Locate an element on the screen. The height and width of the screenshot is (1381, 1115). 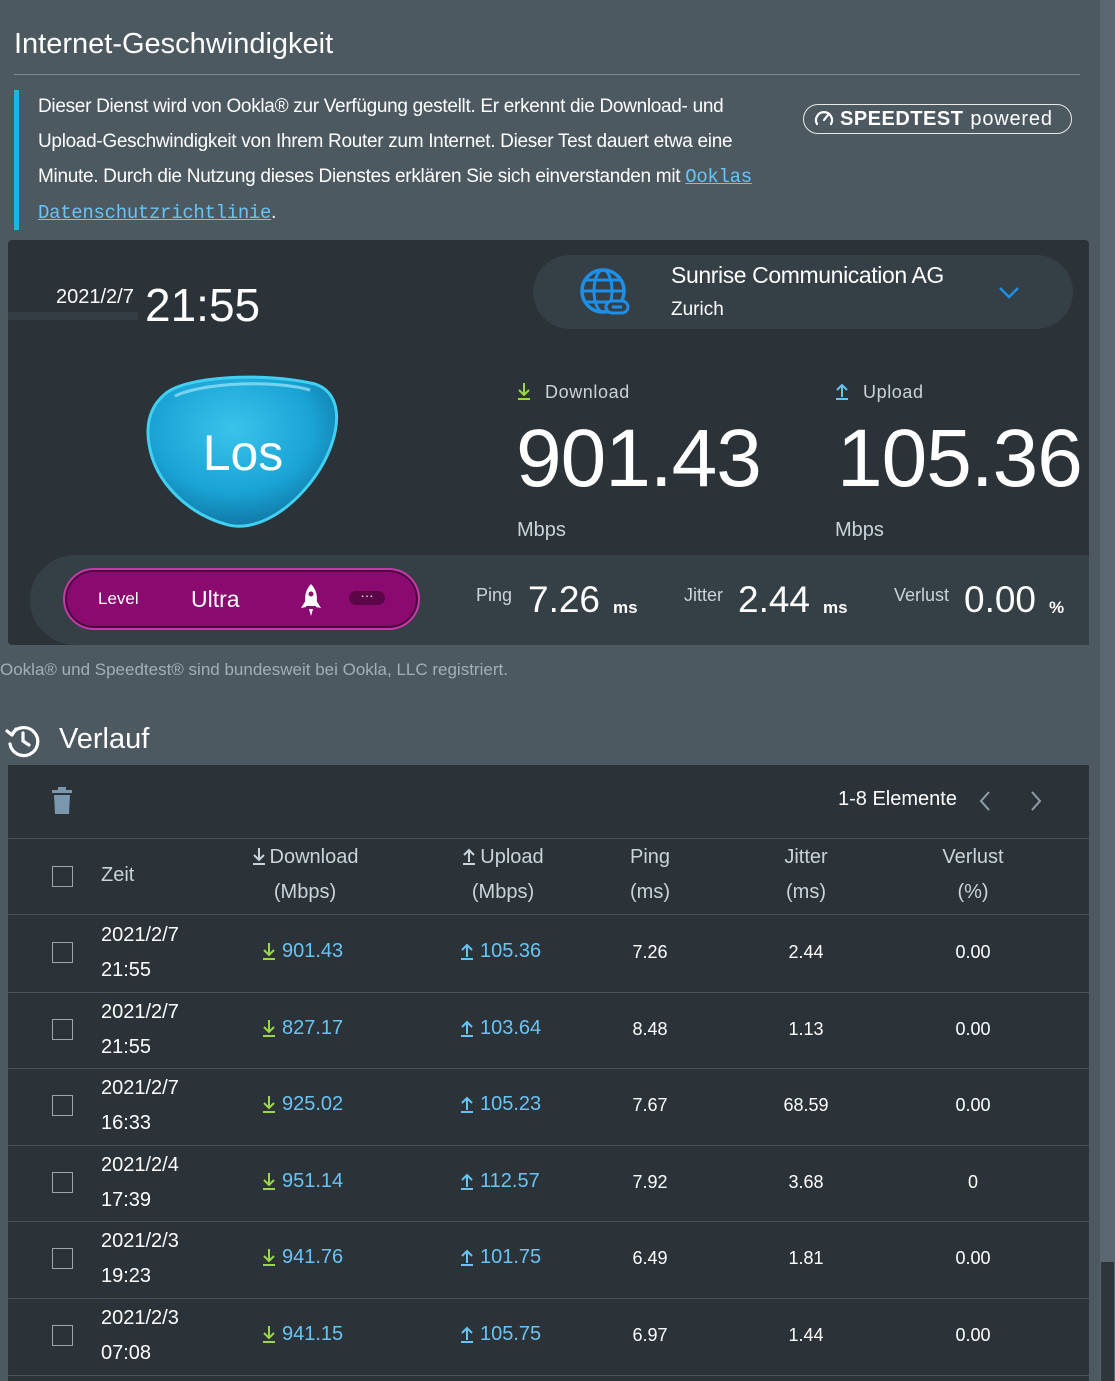
row-upload-value: 112.57 is located at coordinates (510, 1180).